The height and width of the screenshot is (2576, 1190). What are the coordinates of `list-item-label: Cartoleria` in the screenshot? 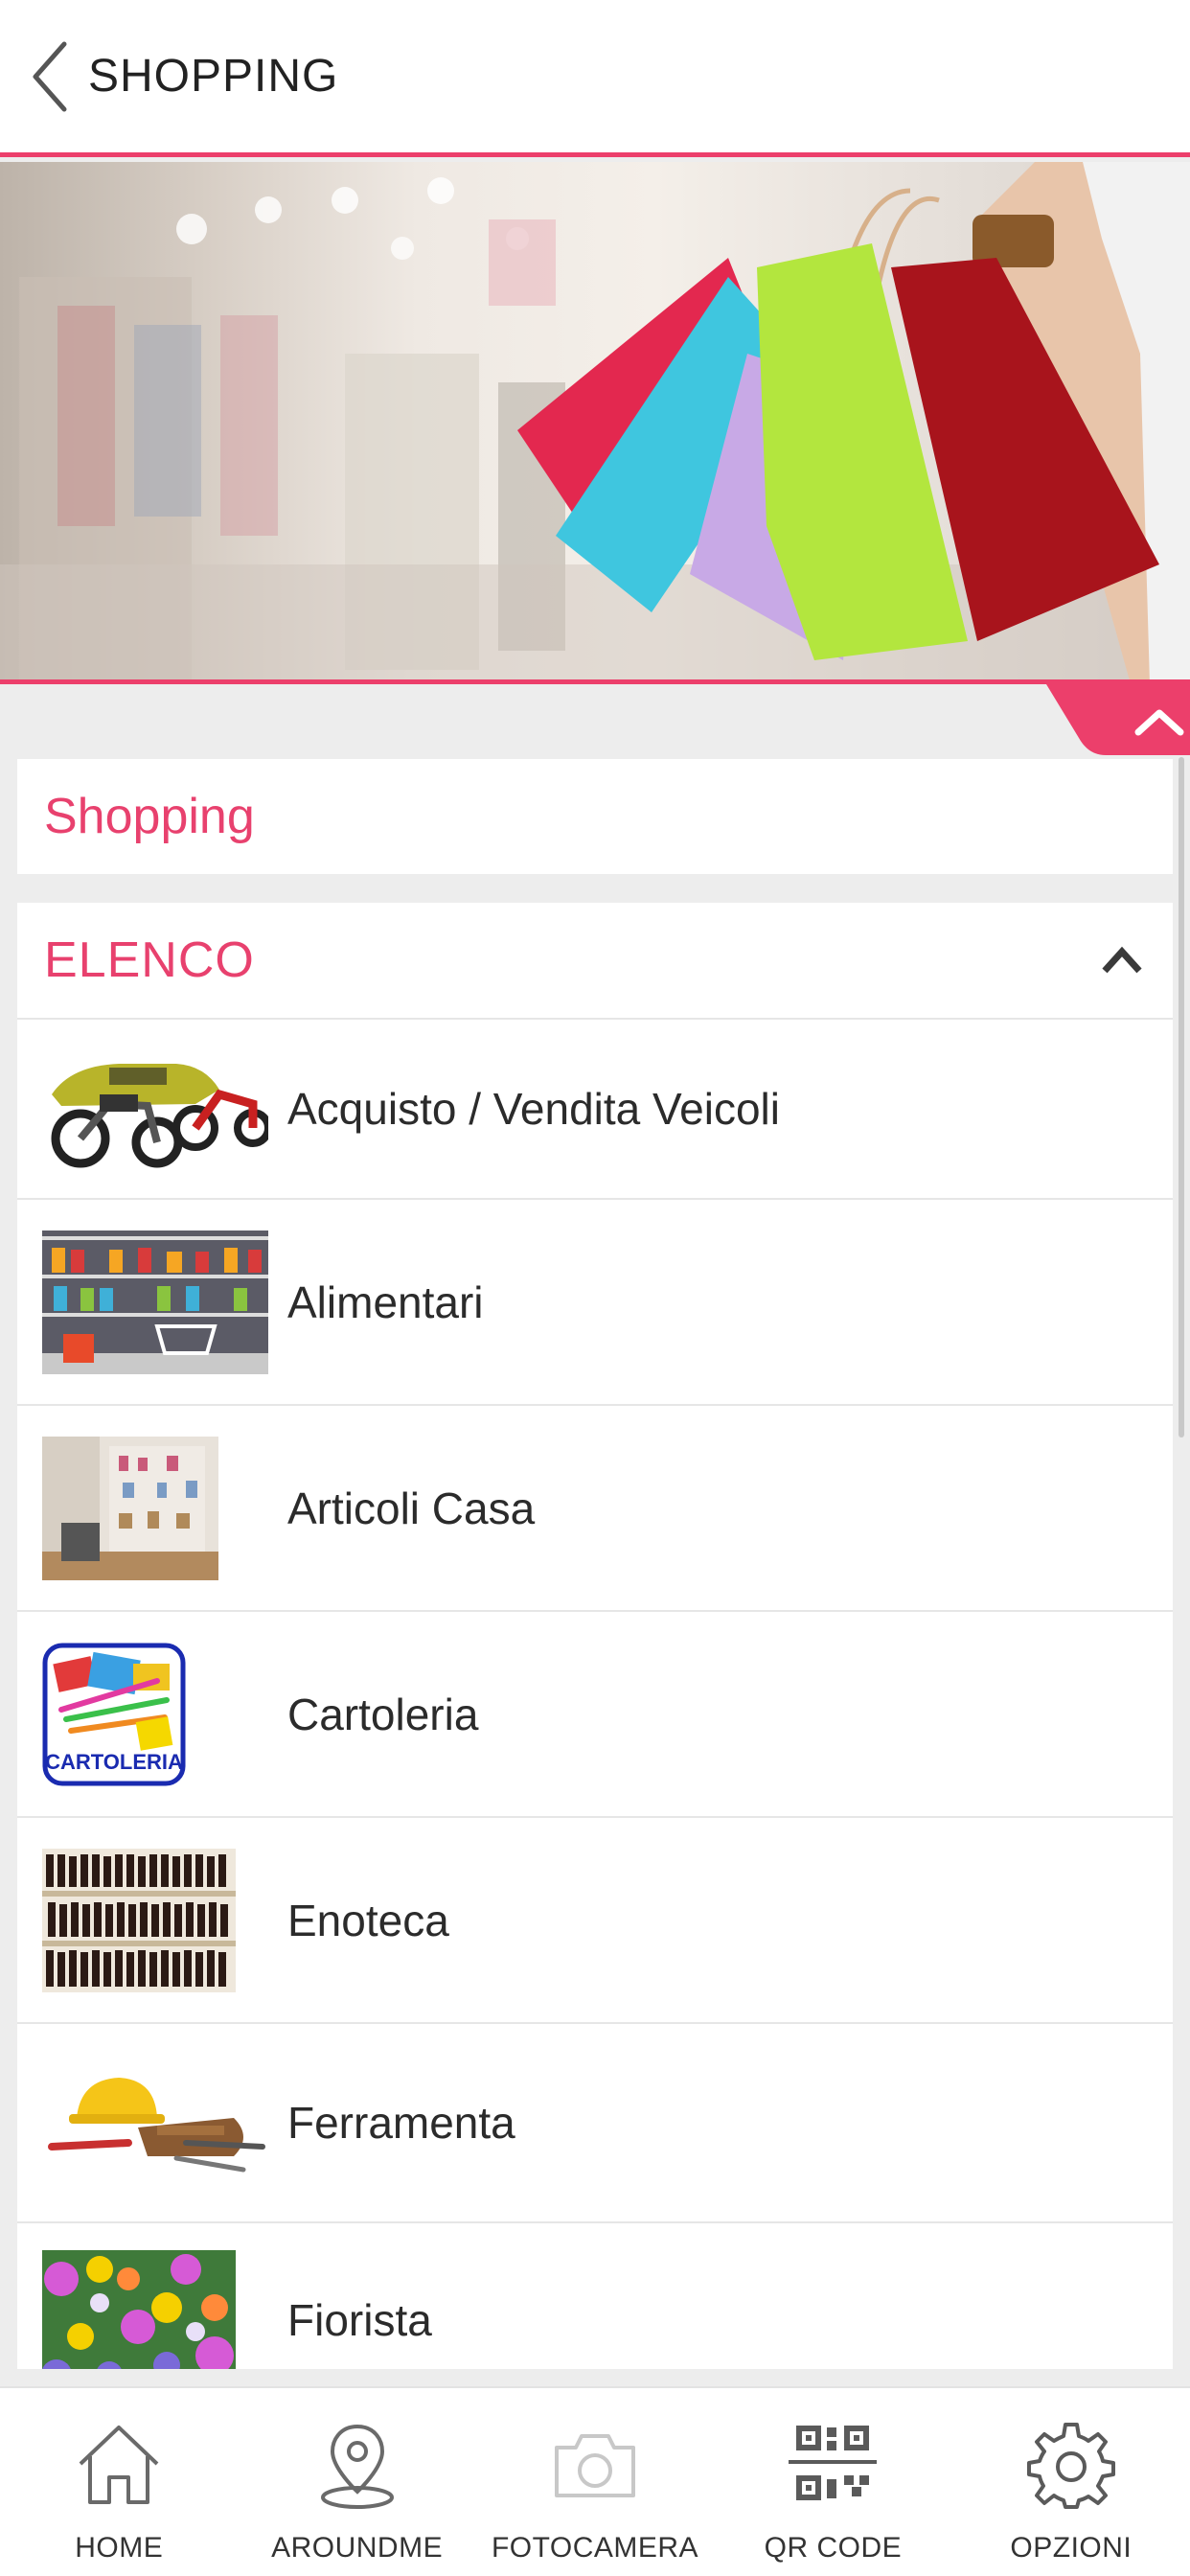 It's located at (383, 1714).